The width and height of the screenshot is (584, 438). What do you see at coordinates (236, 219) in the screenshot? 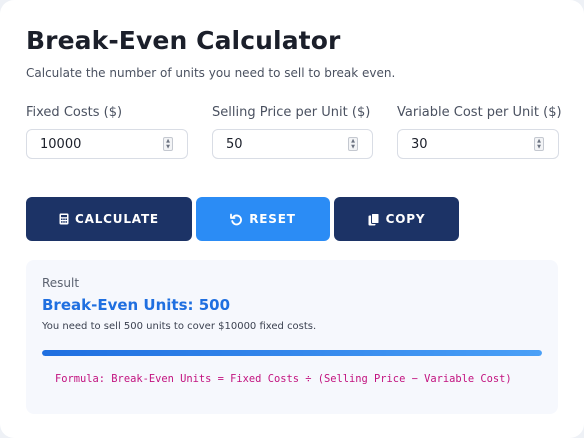
I see `reset-icon` at bounding box center [236, 219].